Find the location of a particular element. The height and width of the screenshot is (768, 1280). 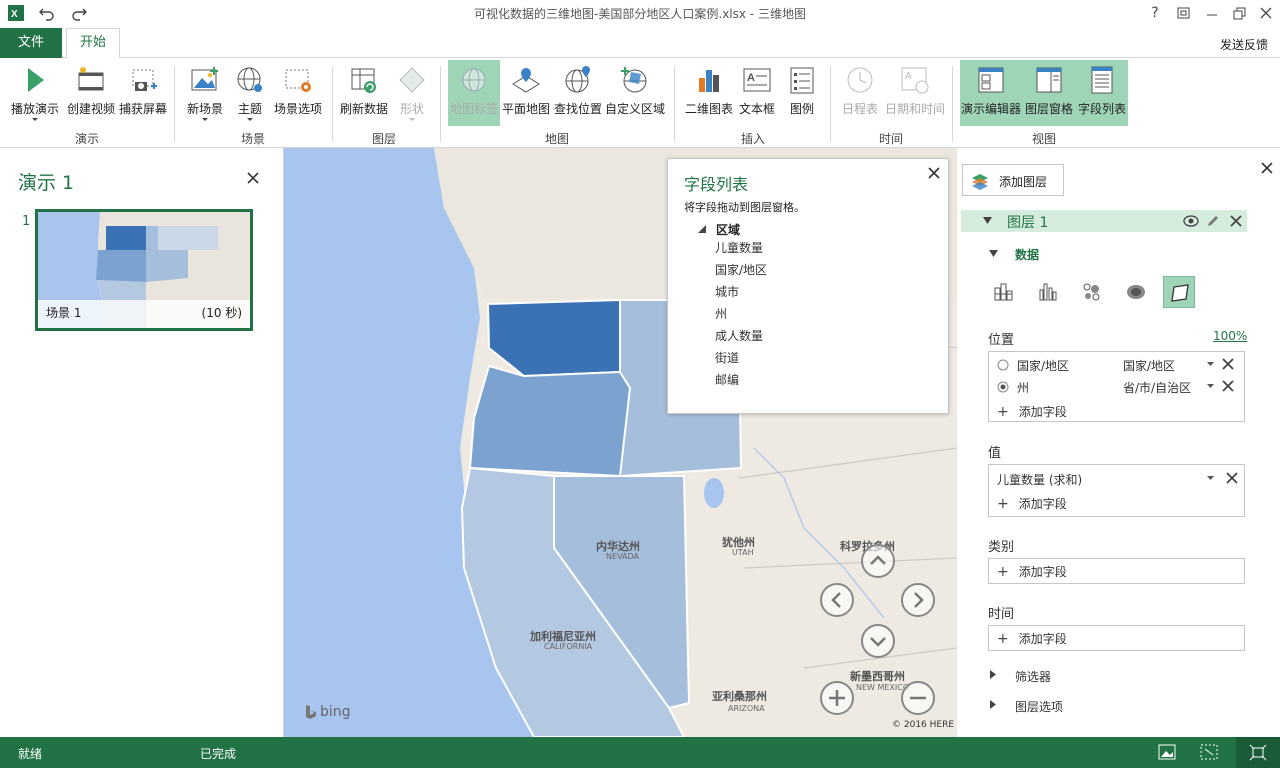

scene-options-icon is located at coordinates (298, 80).